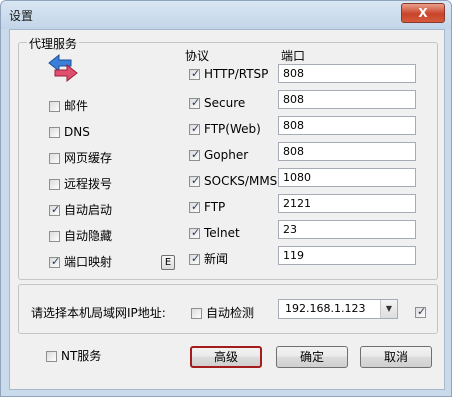 The image size is (452, 397). What do you see at coordinates (54, 132) in the screenshot?
I see `dns-checkbox` at bounding box center [54, 132].